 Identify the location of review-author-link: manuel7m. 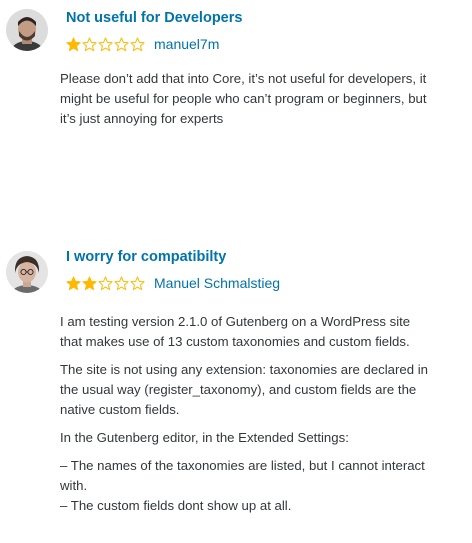
(186, 44).